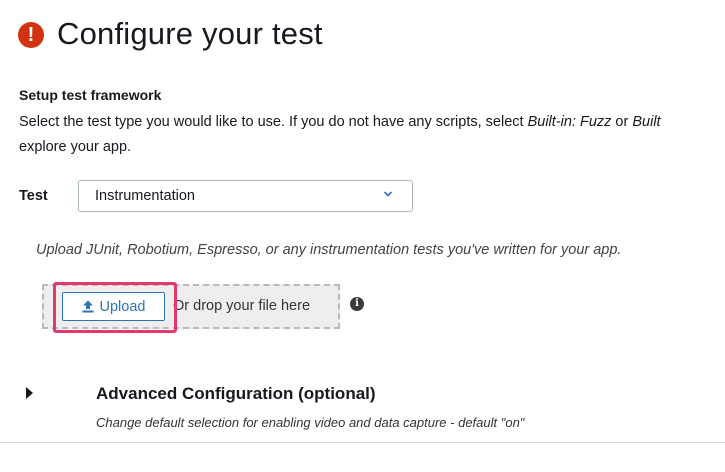 The height and width of the screenshot is (472, 725). I want to click on advanced-configuration-toggle: Advanced Configuration (optional), so click(236, 394).